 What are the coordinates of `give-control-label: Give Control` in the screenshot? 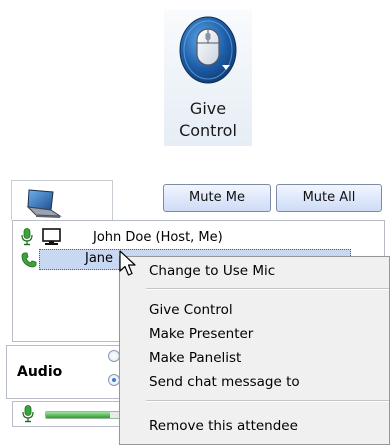 It's located at (208, 119).